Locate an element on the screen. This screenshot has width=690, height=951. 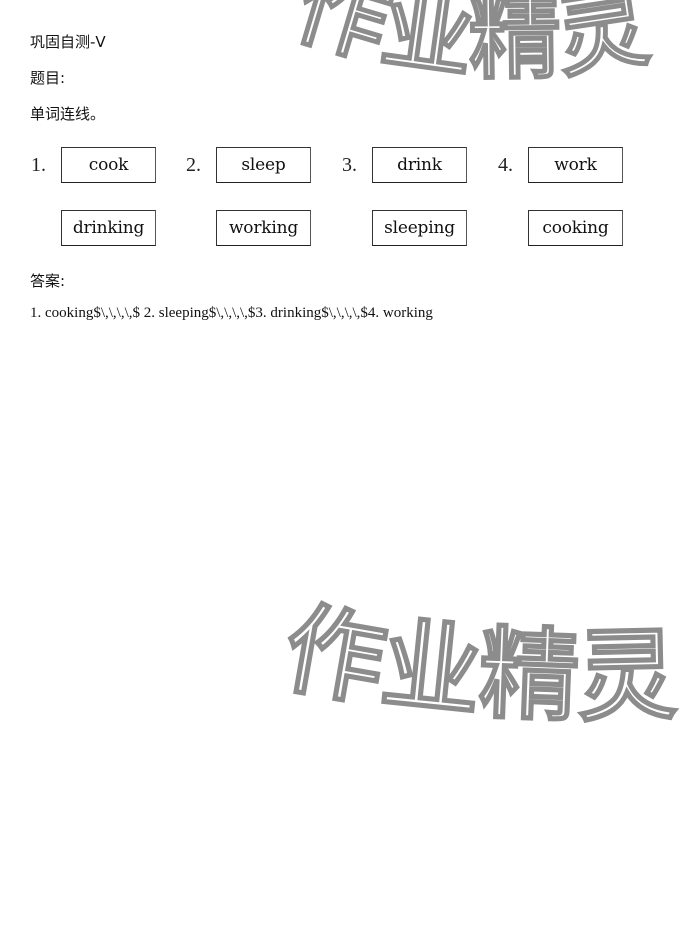
word-box-top: cook is located at coordinates (108, 165).